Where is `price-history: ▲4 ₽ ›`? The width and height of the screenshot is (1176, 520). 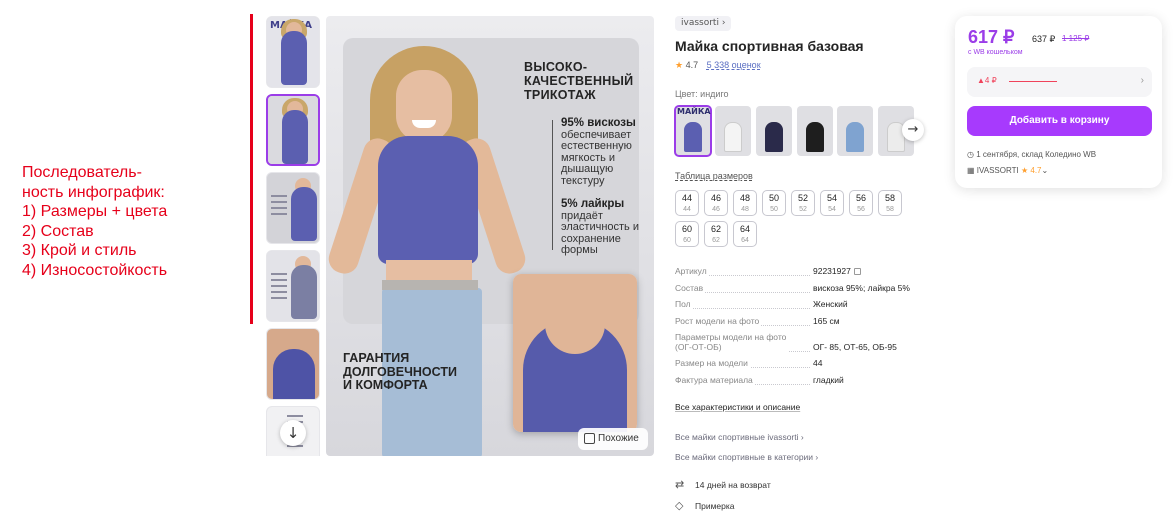 price-history: ▲4 ₽ › is located at coordinates (1059, 82).